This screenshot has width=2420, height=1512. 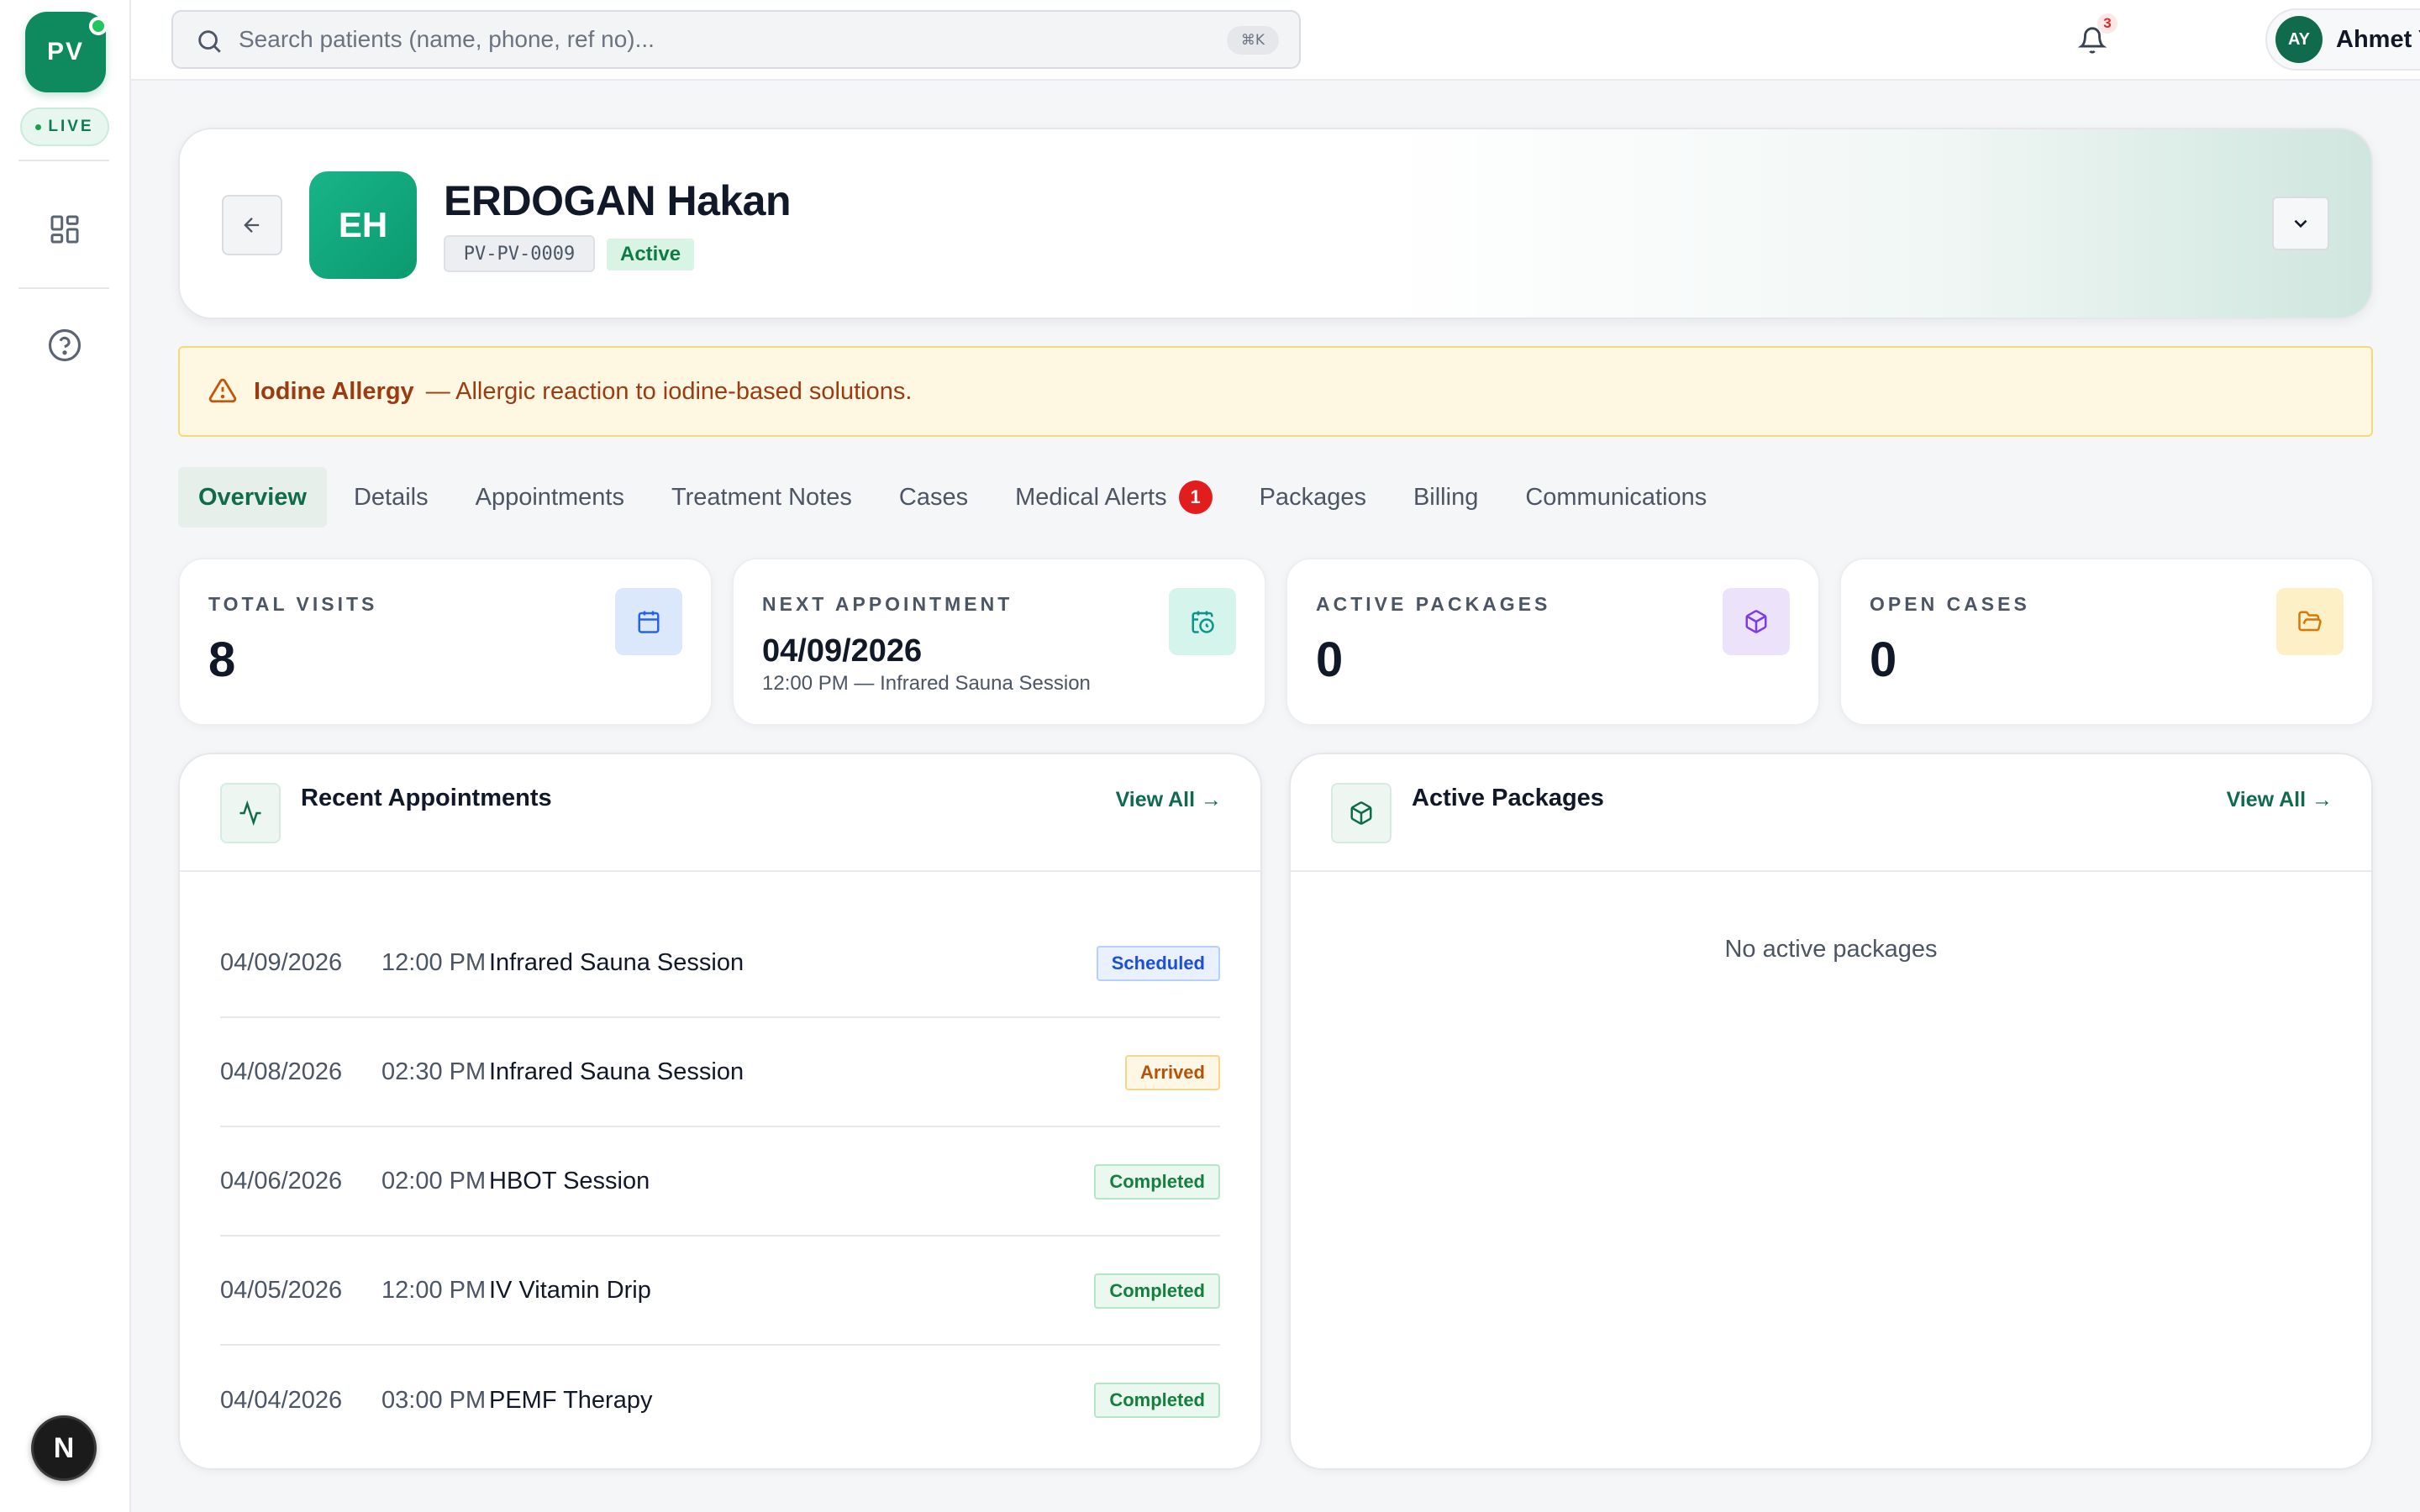 I want to click on calendar-icon, so click(x=648, y=621).